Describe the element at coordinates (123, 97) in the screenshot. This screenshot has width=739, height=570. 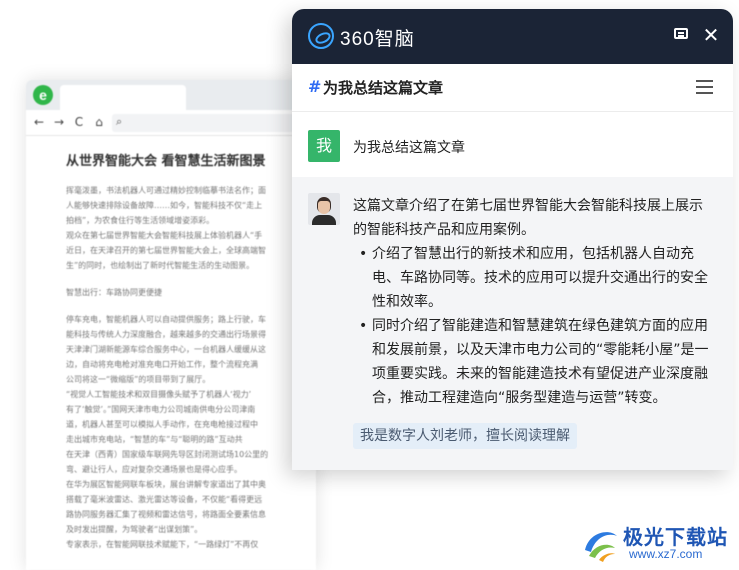
I see `browser-tab` at that location.